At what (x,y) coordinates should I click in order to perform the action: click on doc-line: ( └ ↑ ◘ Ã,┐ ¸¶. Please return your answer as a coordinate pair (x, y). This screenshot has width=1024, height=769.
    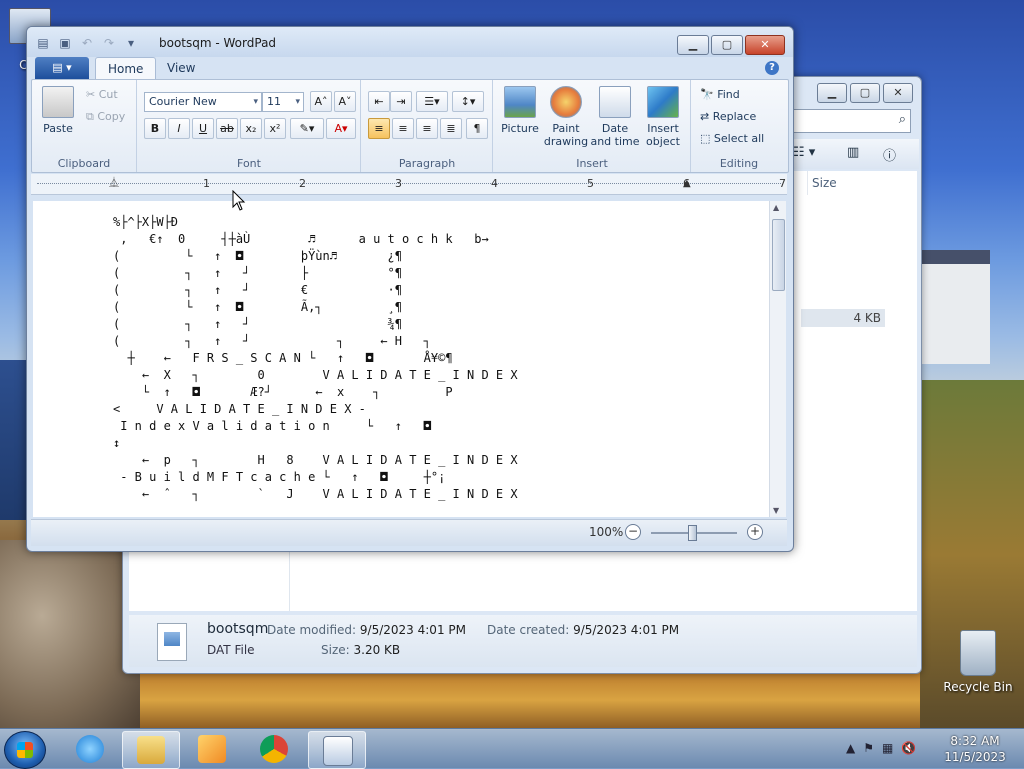
    Looking at the image, I should click on (257, 307).